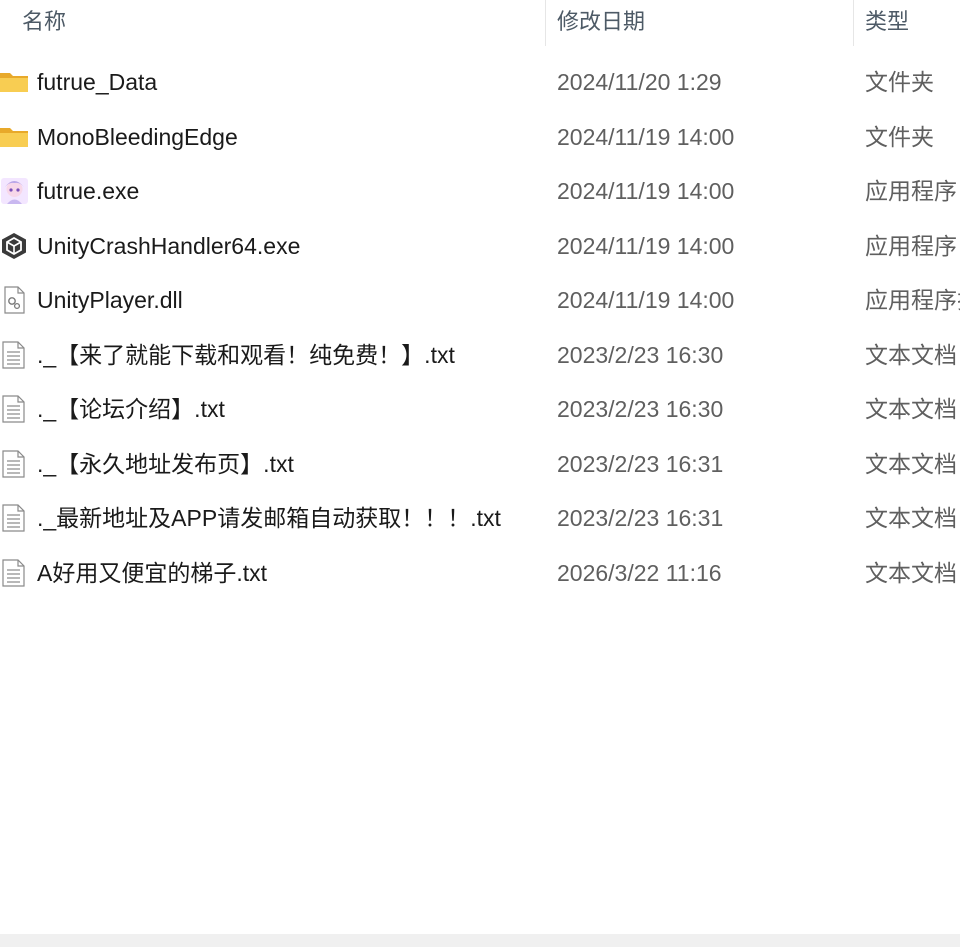 The width and height of the screenshot is (960, 947). I want to click on file-name: ._最新地址及APP请发邮箱自动获取！！！.txt, so click(269, 518).